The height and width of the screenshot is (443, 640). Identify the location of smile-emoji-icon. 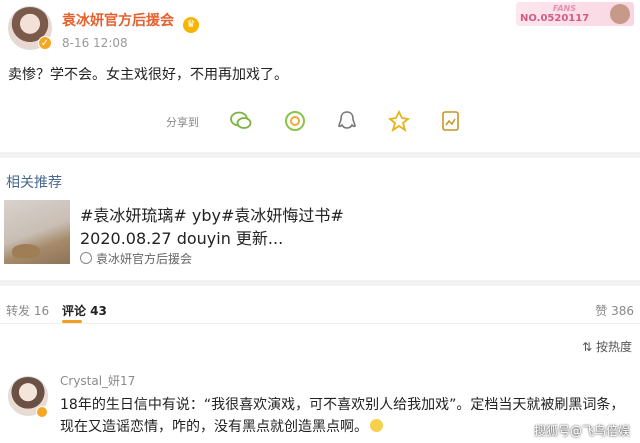
(376, 425).